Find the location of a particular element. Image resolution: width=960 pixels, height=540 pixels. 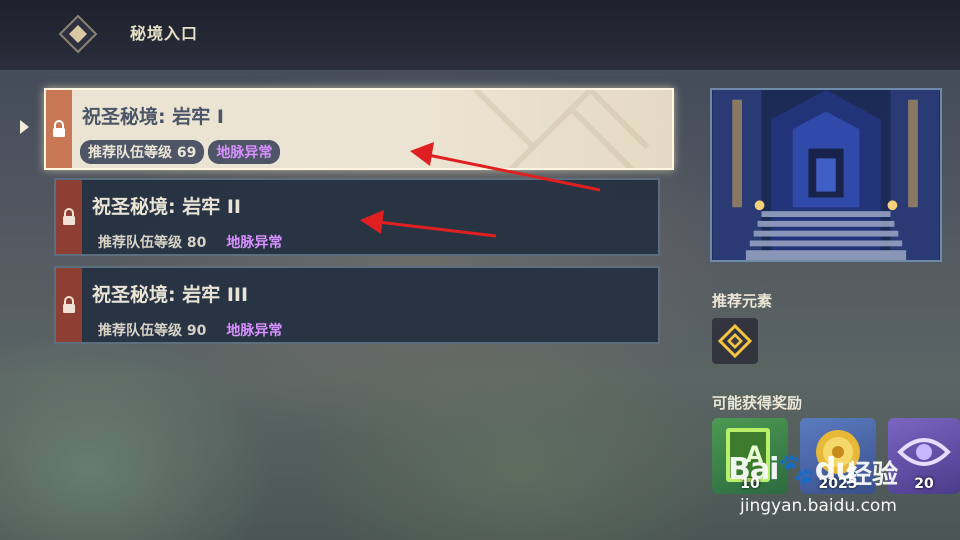

watermark-url: jingyan.baidu.com is located at coordinates (818, 506).